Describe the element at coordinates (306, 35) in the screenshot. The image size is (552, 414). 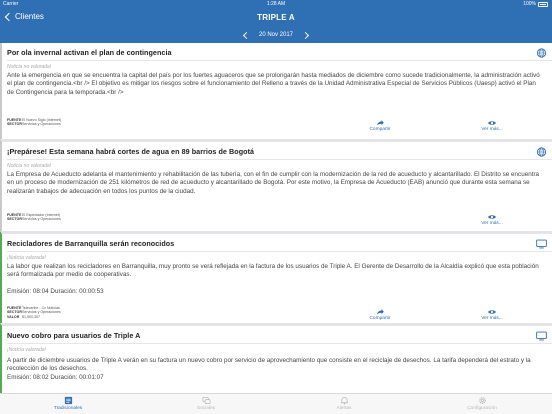
I see `next-date-button` at that location.